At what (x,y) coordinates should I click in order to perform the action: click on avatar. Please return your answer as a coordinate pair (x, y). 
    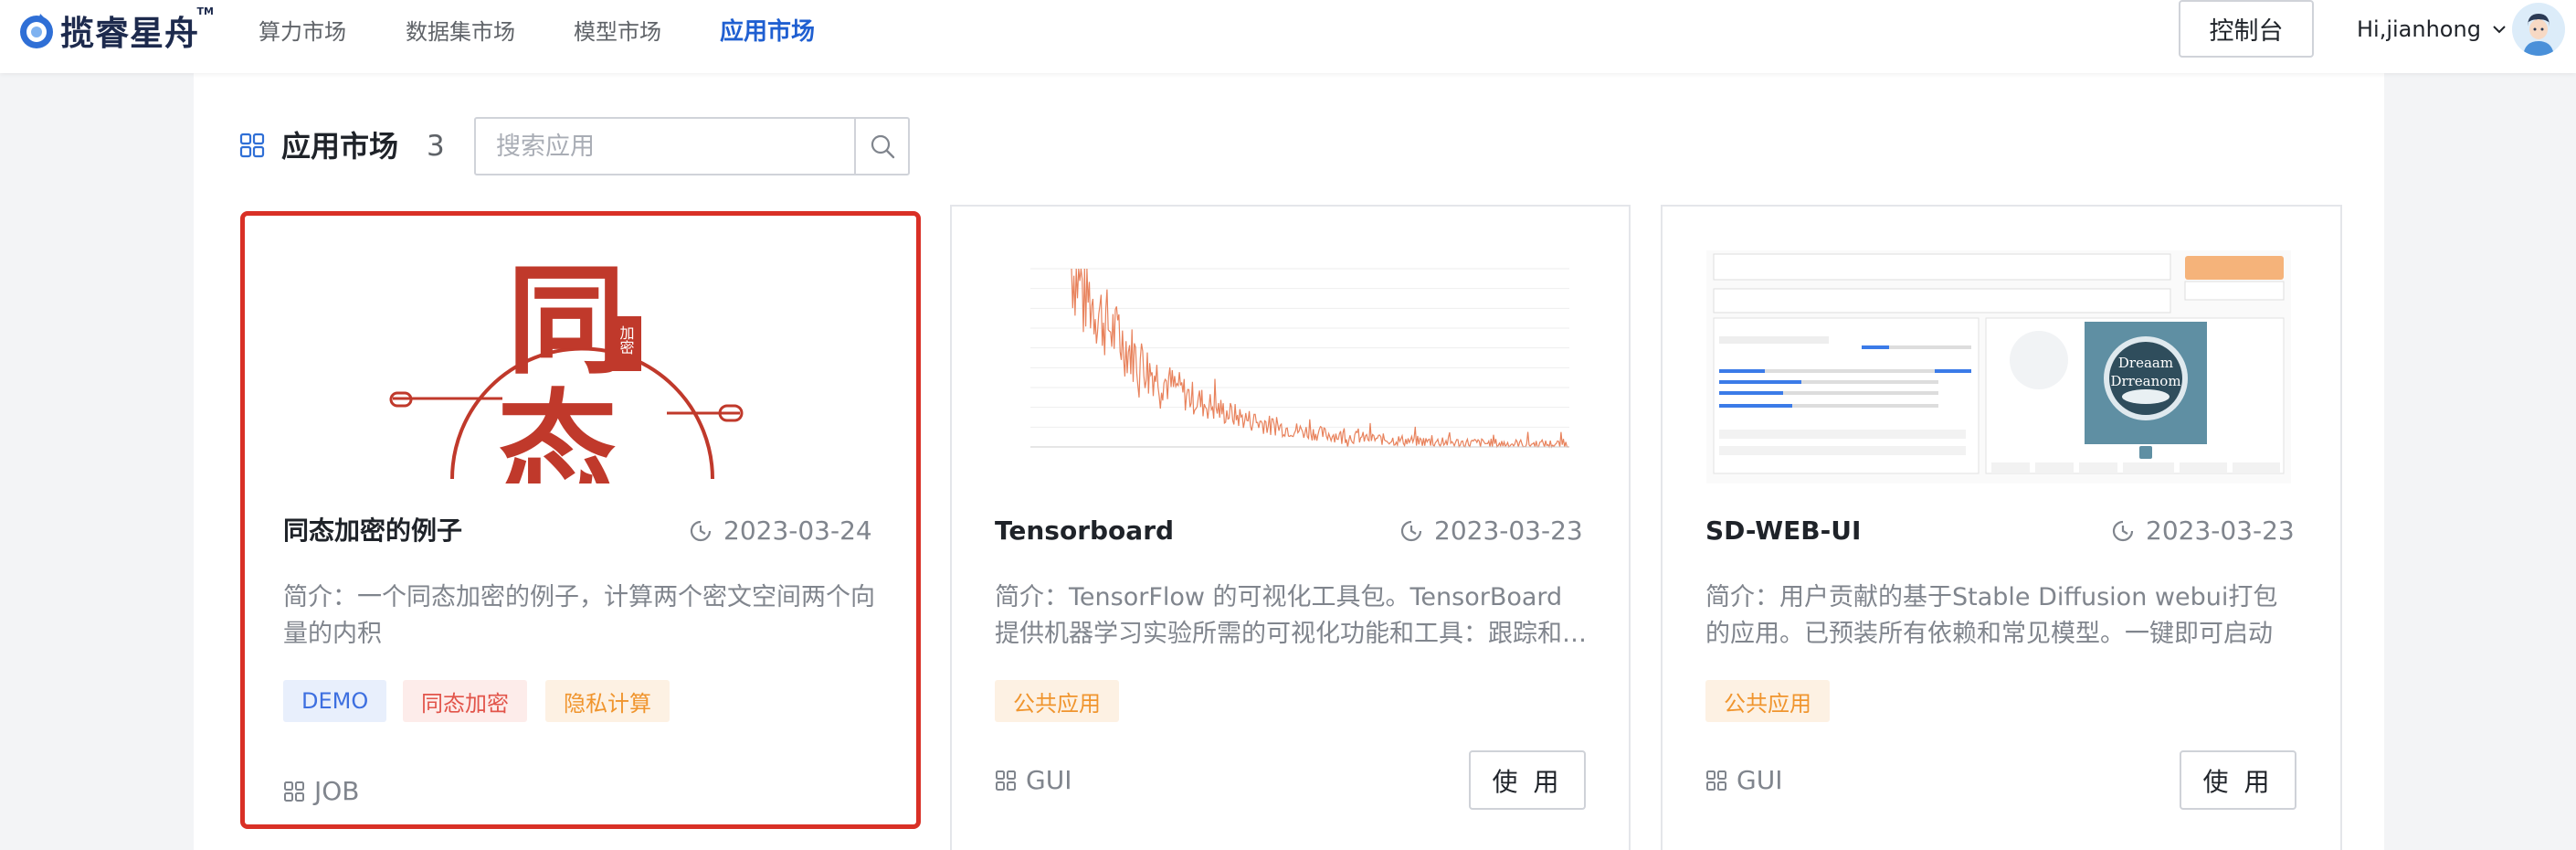
    Looking at the image, I should click on (2538, 30).